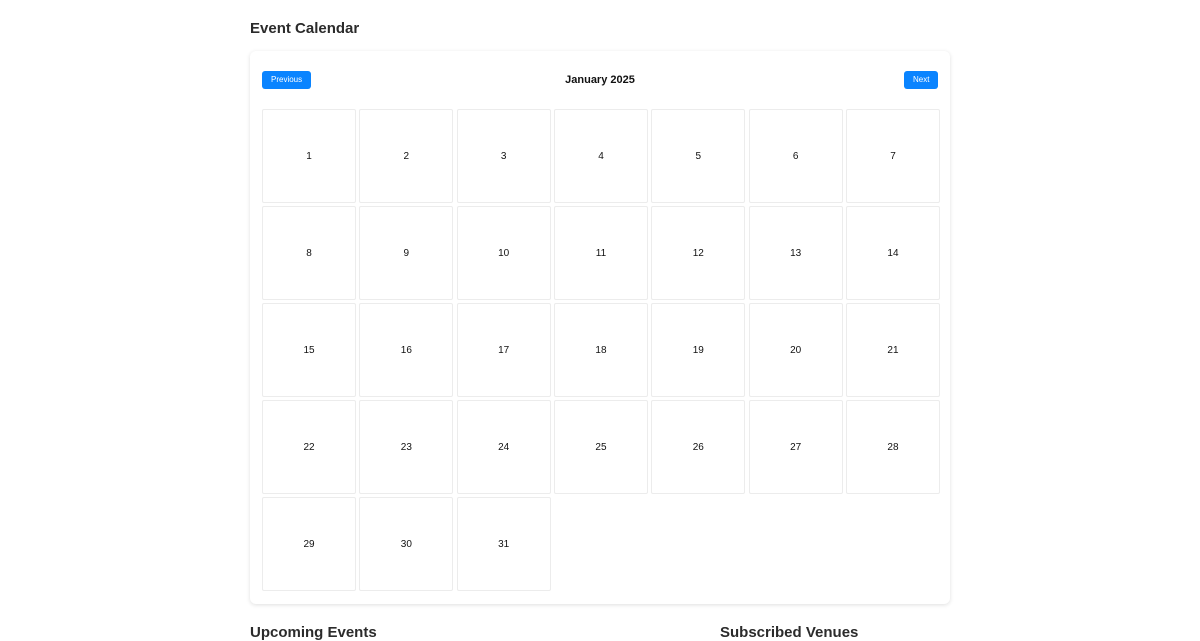 The width and height of the screenshot is (1200, 641). I want to click on day-cell: 12, so click(698, 253).